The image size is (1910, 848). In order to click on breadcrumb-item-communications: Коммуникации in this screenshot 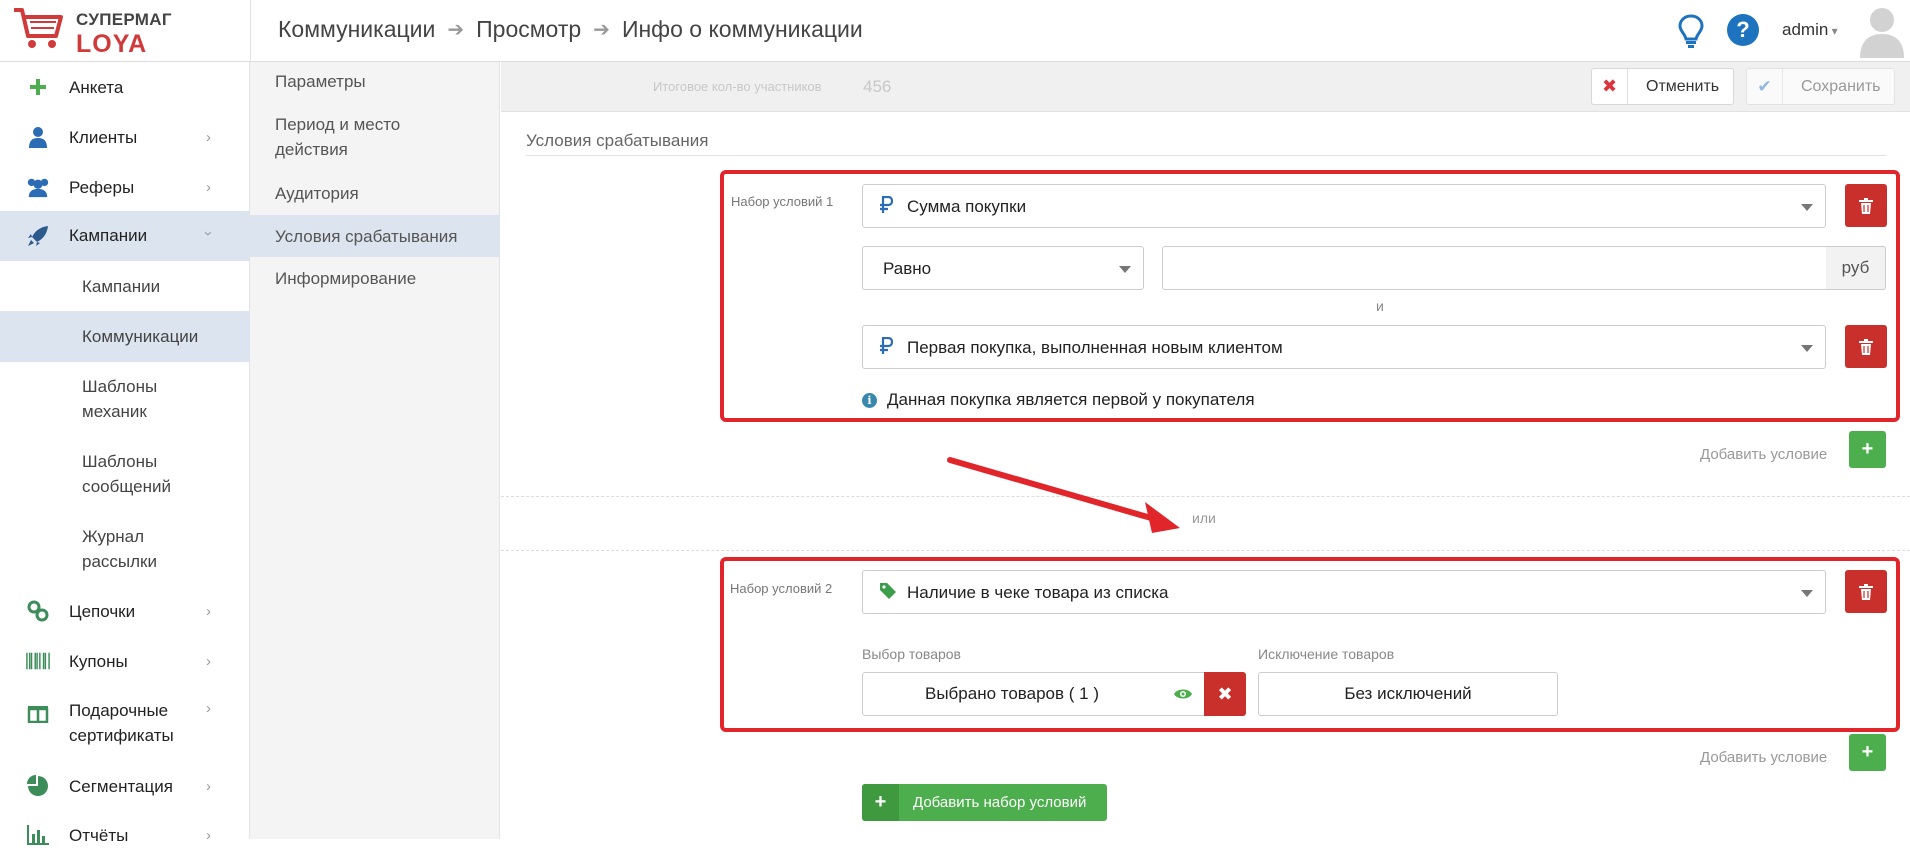, I will do `click(356, 29)`.